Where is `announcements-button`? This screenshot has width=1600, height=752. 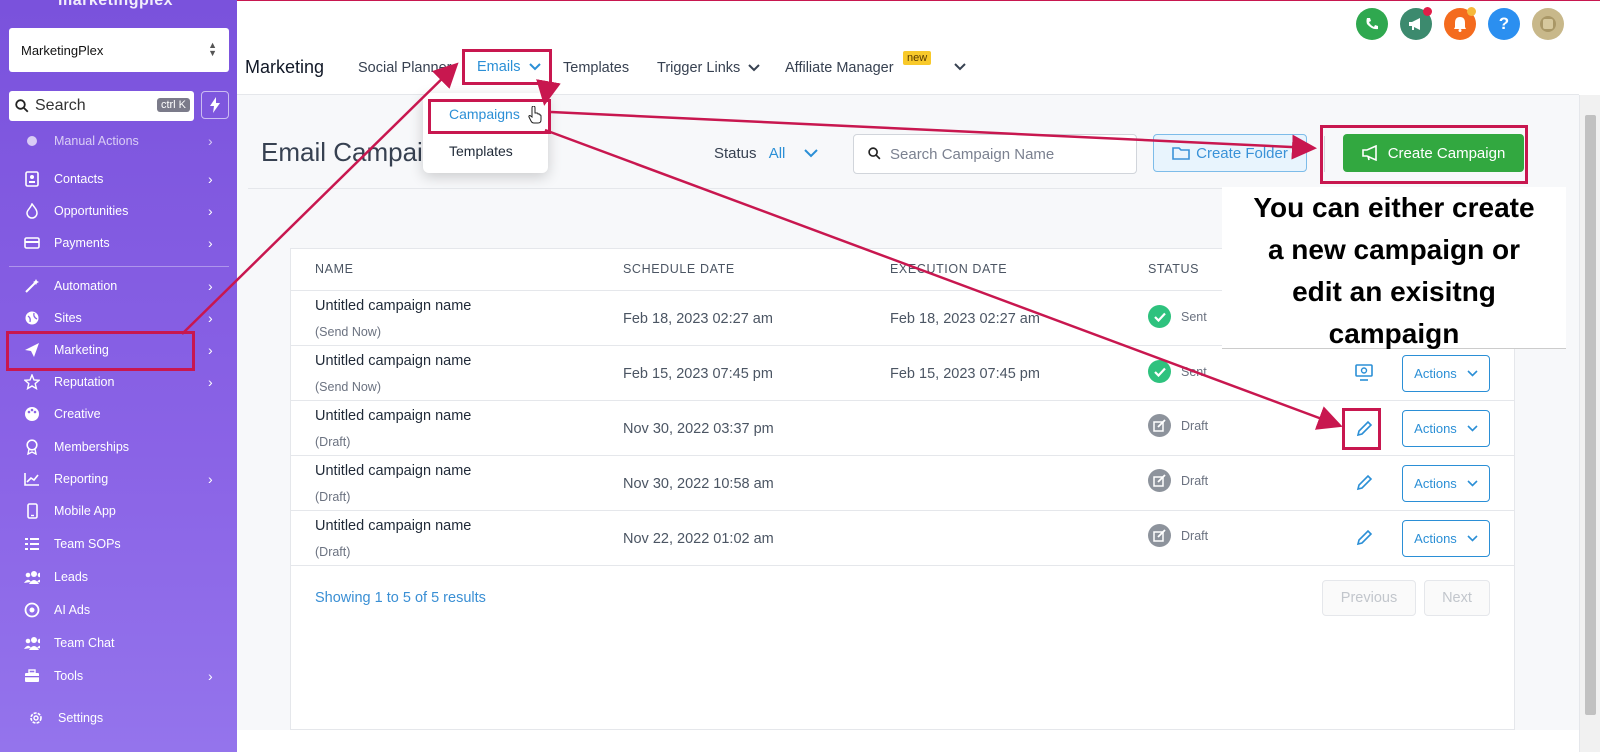 announcements-button is located at coordinates (1416, 23).